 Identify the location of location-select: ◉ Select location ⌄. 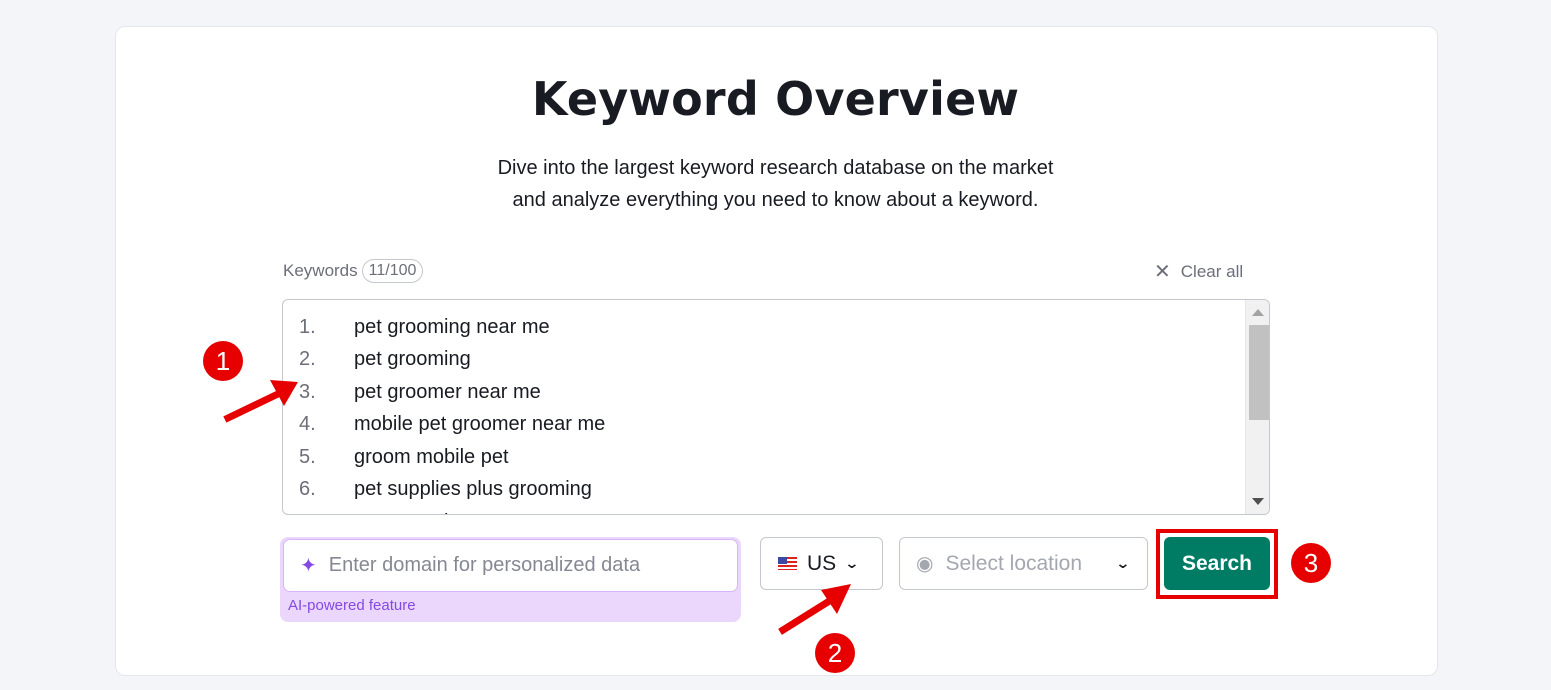
(1023, 563).